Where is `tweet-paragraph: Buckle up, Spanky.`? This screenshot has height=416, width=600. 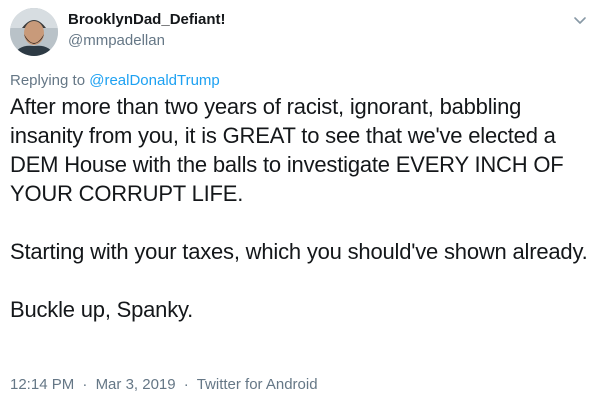
tweet-paragraph: Buckle up, Spanky. is located at coordinates (102, 309).